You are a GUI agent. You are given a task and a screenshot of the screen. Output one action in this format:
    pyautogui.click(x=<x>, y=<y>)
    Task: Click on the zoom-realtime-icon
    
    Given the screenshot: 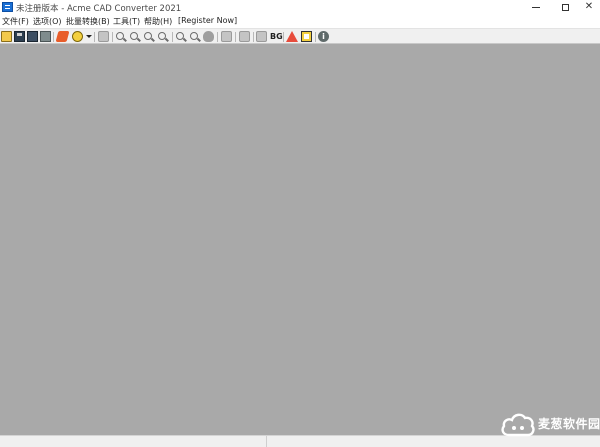 What is the action you would take?
    pyautogui.click(x=180, y=36)
    